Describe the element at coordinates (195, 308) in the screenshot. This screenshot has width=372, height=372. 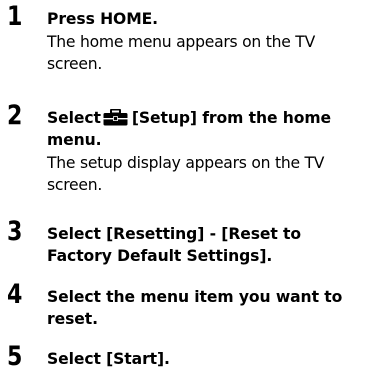
I see `step-instruction: Select the menu item you want to reset.` at that location.